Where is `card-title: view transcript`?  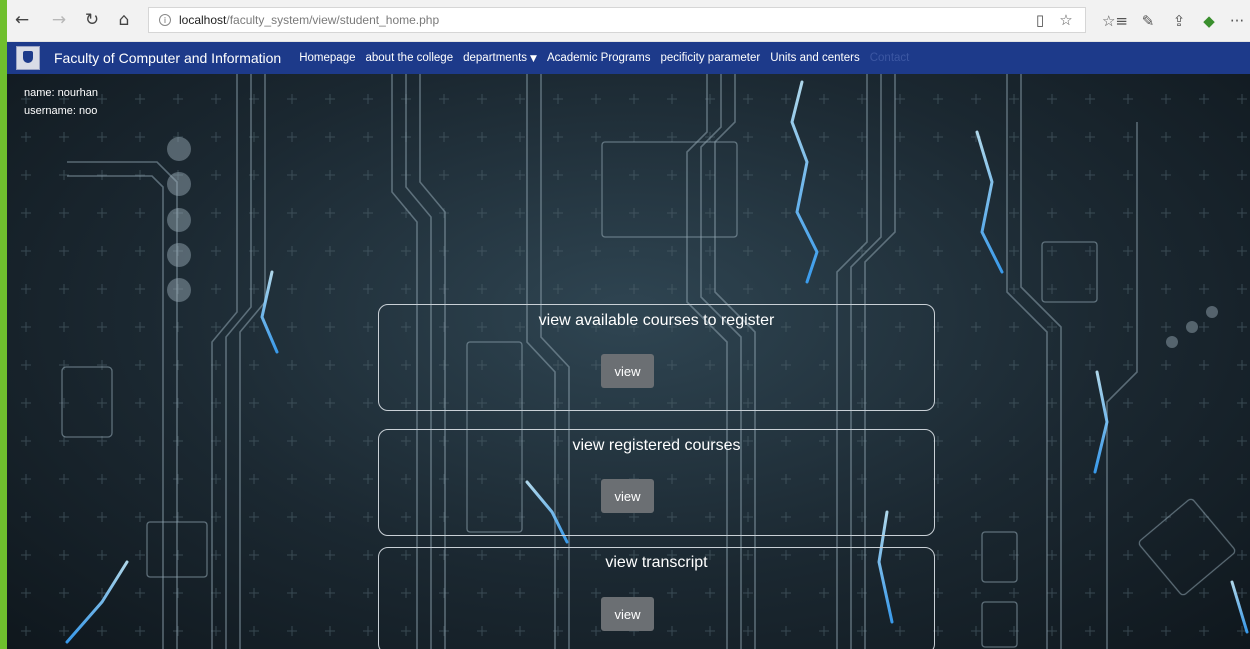
card-title: view transcript is located at coordinates (656, 562).